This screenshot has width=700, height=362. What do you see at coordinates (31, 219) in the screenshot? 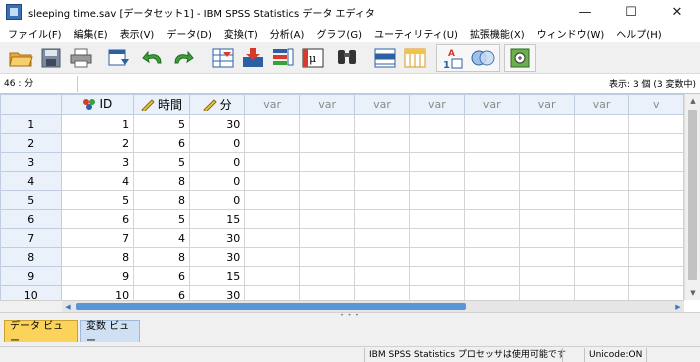
I see `row-number: 6` at bounding box center [31, 219].